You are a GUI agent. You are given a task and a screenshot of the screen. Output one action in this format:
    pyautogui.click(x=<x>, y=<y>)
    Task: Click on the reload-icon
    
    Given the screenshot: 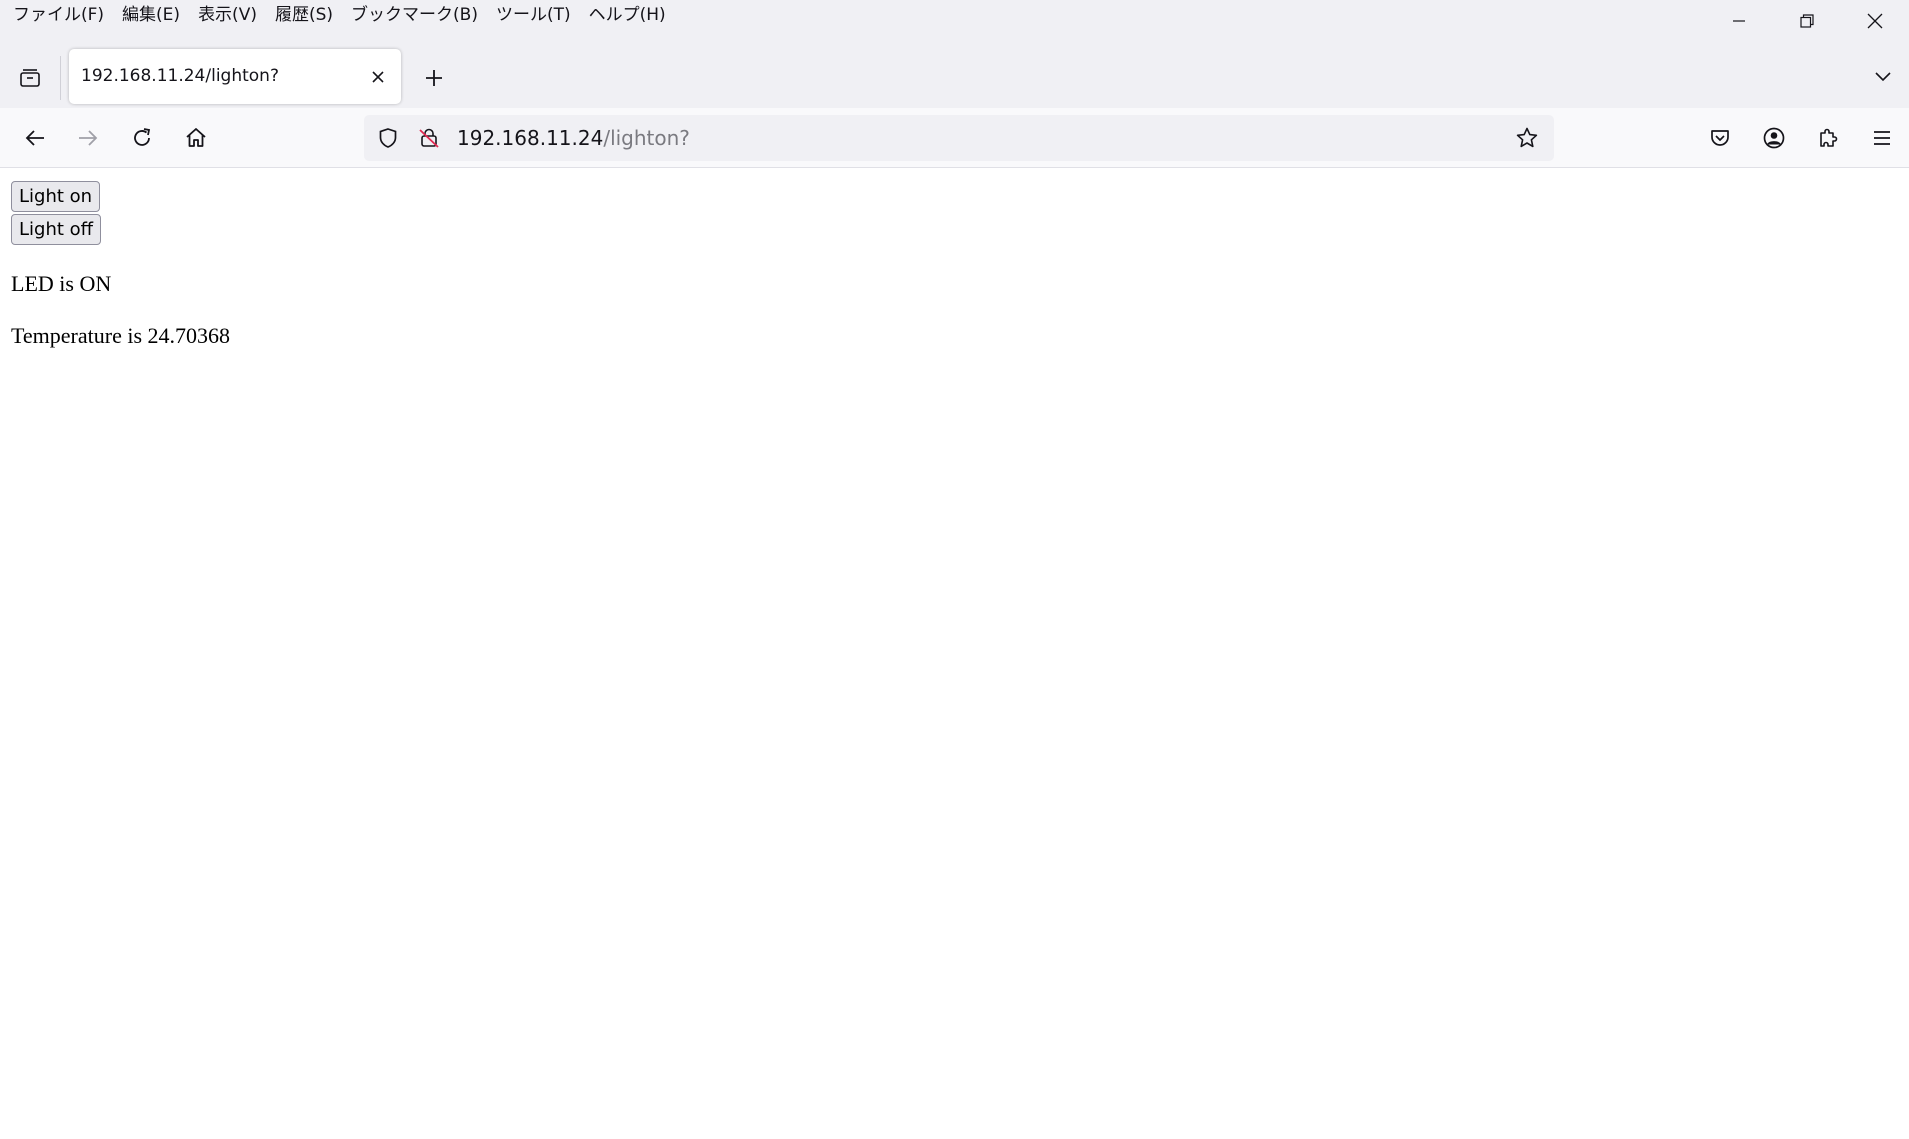 What is the action you would take?
    pyautogui.click(x=142, y=137)
    